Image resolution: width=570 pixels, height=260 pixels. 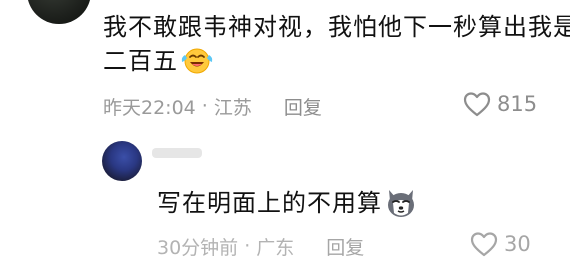 I want to click on like-button: 815, so click(x=500, y=104).